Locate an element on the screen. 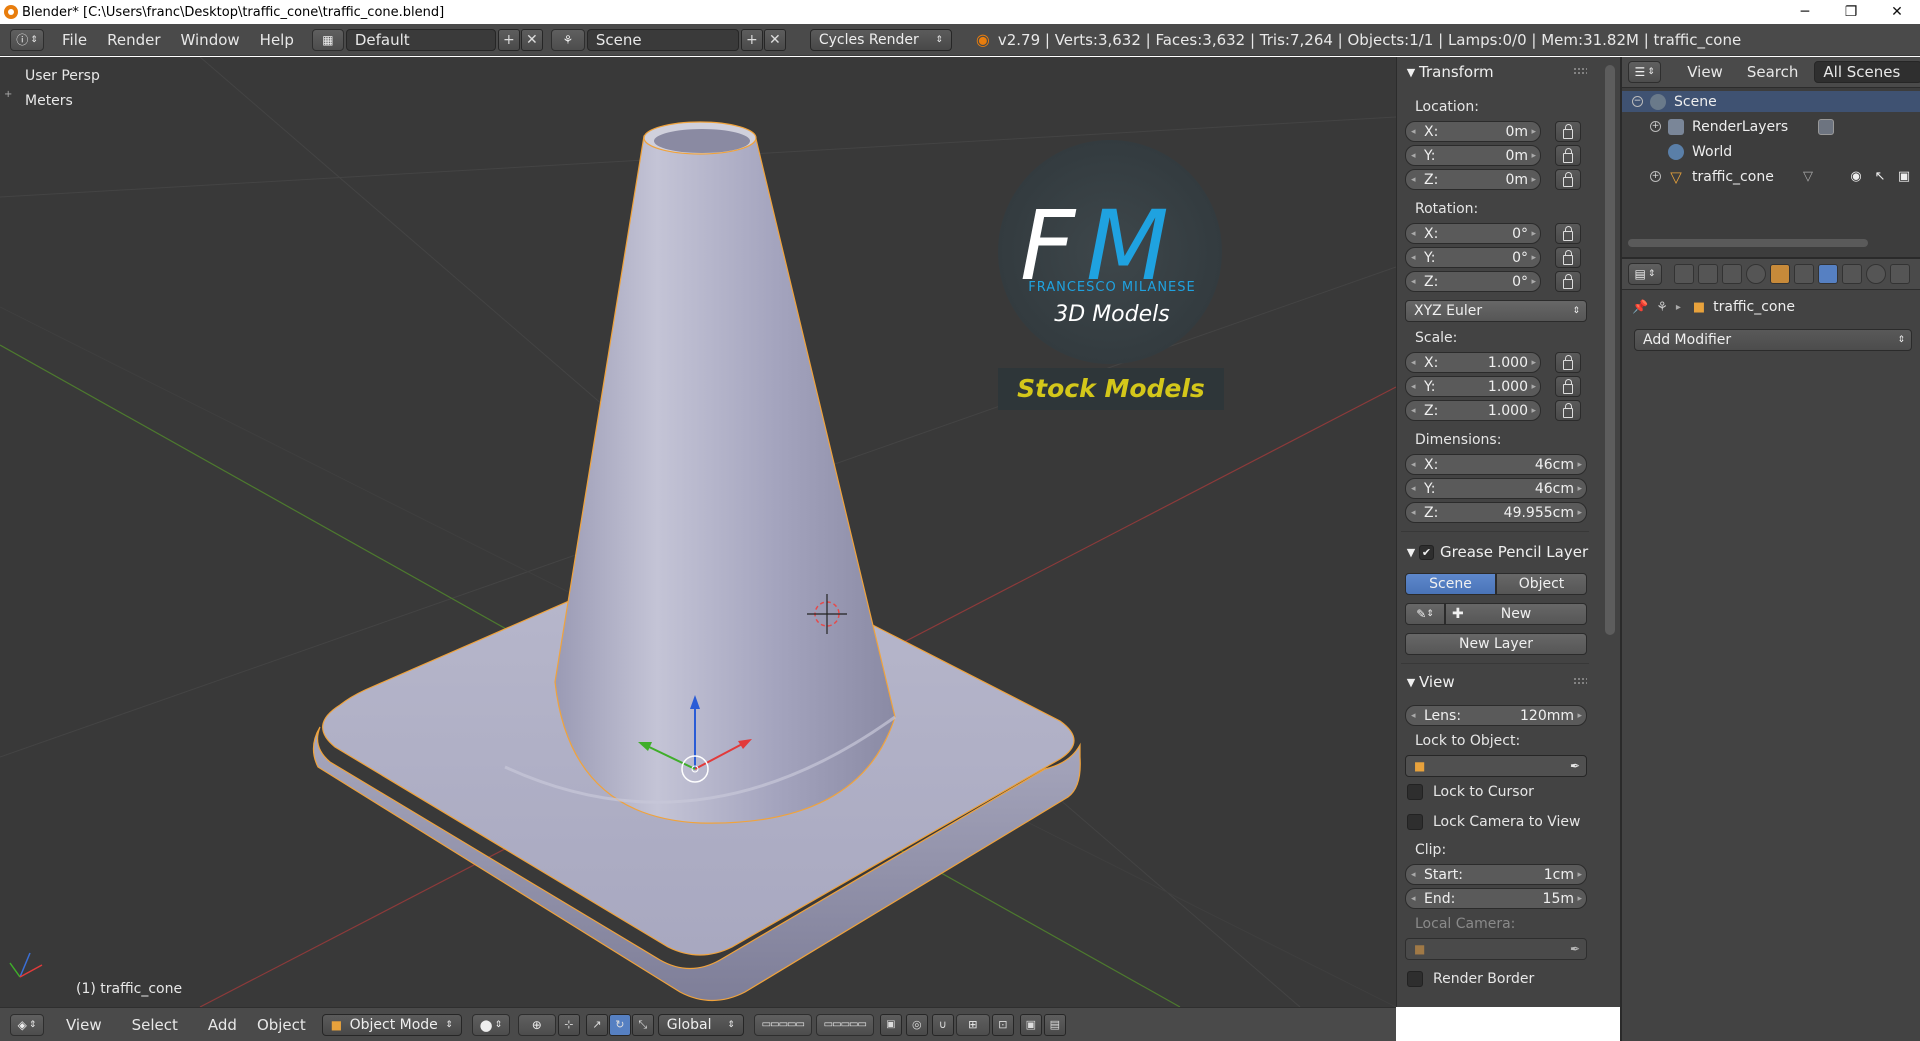 Image resolution: width=1920 pixels, height=1041 pixels. render-animation-button: ▤ is located at coordinates (1054, 1024).